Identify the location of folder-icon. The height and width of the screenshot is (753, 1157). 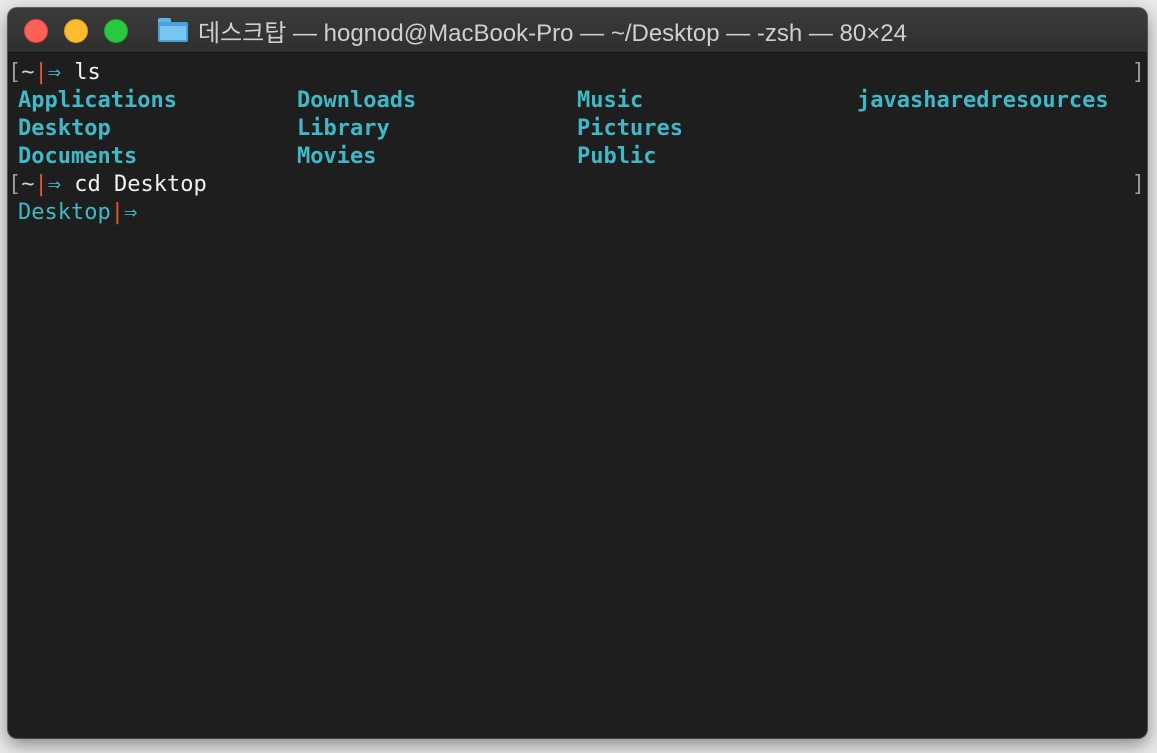
(173, 30).